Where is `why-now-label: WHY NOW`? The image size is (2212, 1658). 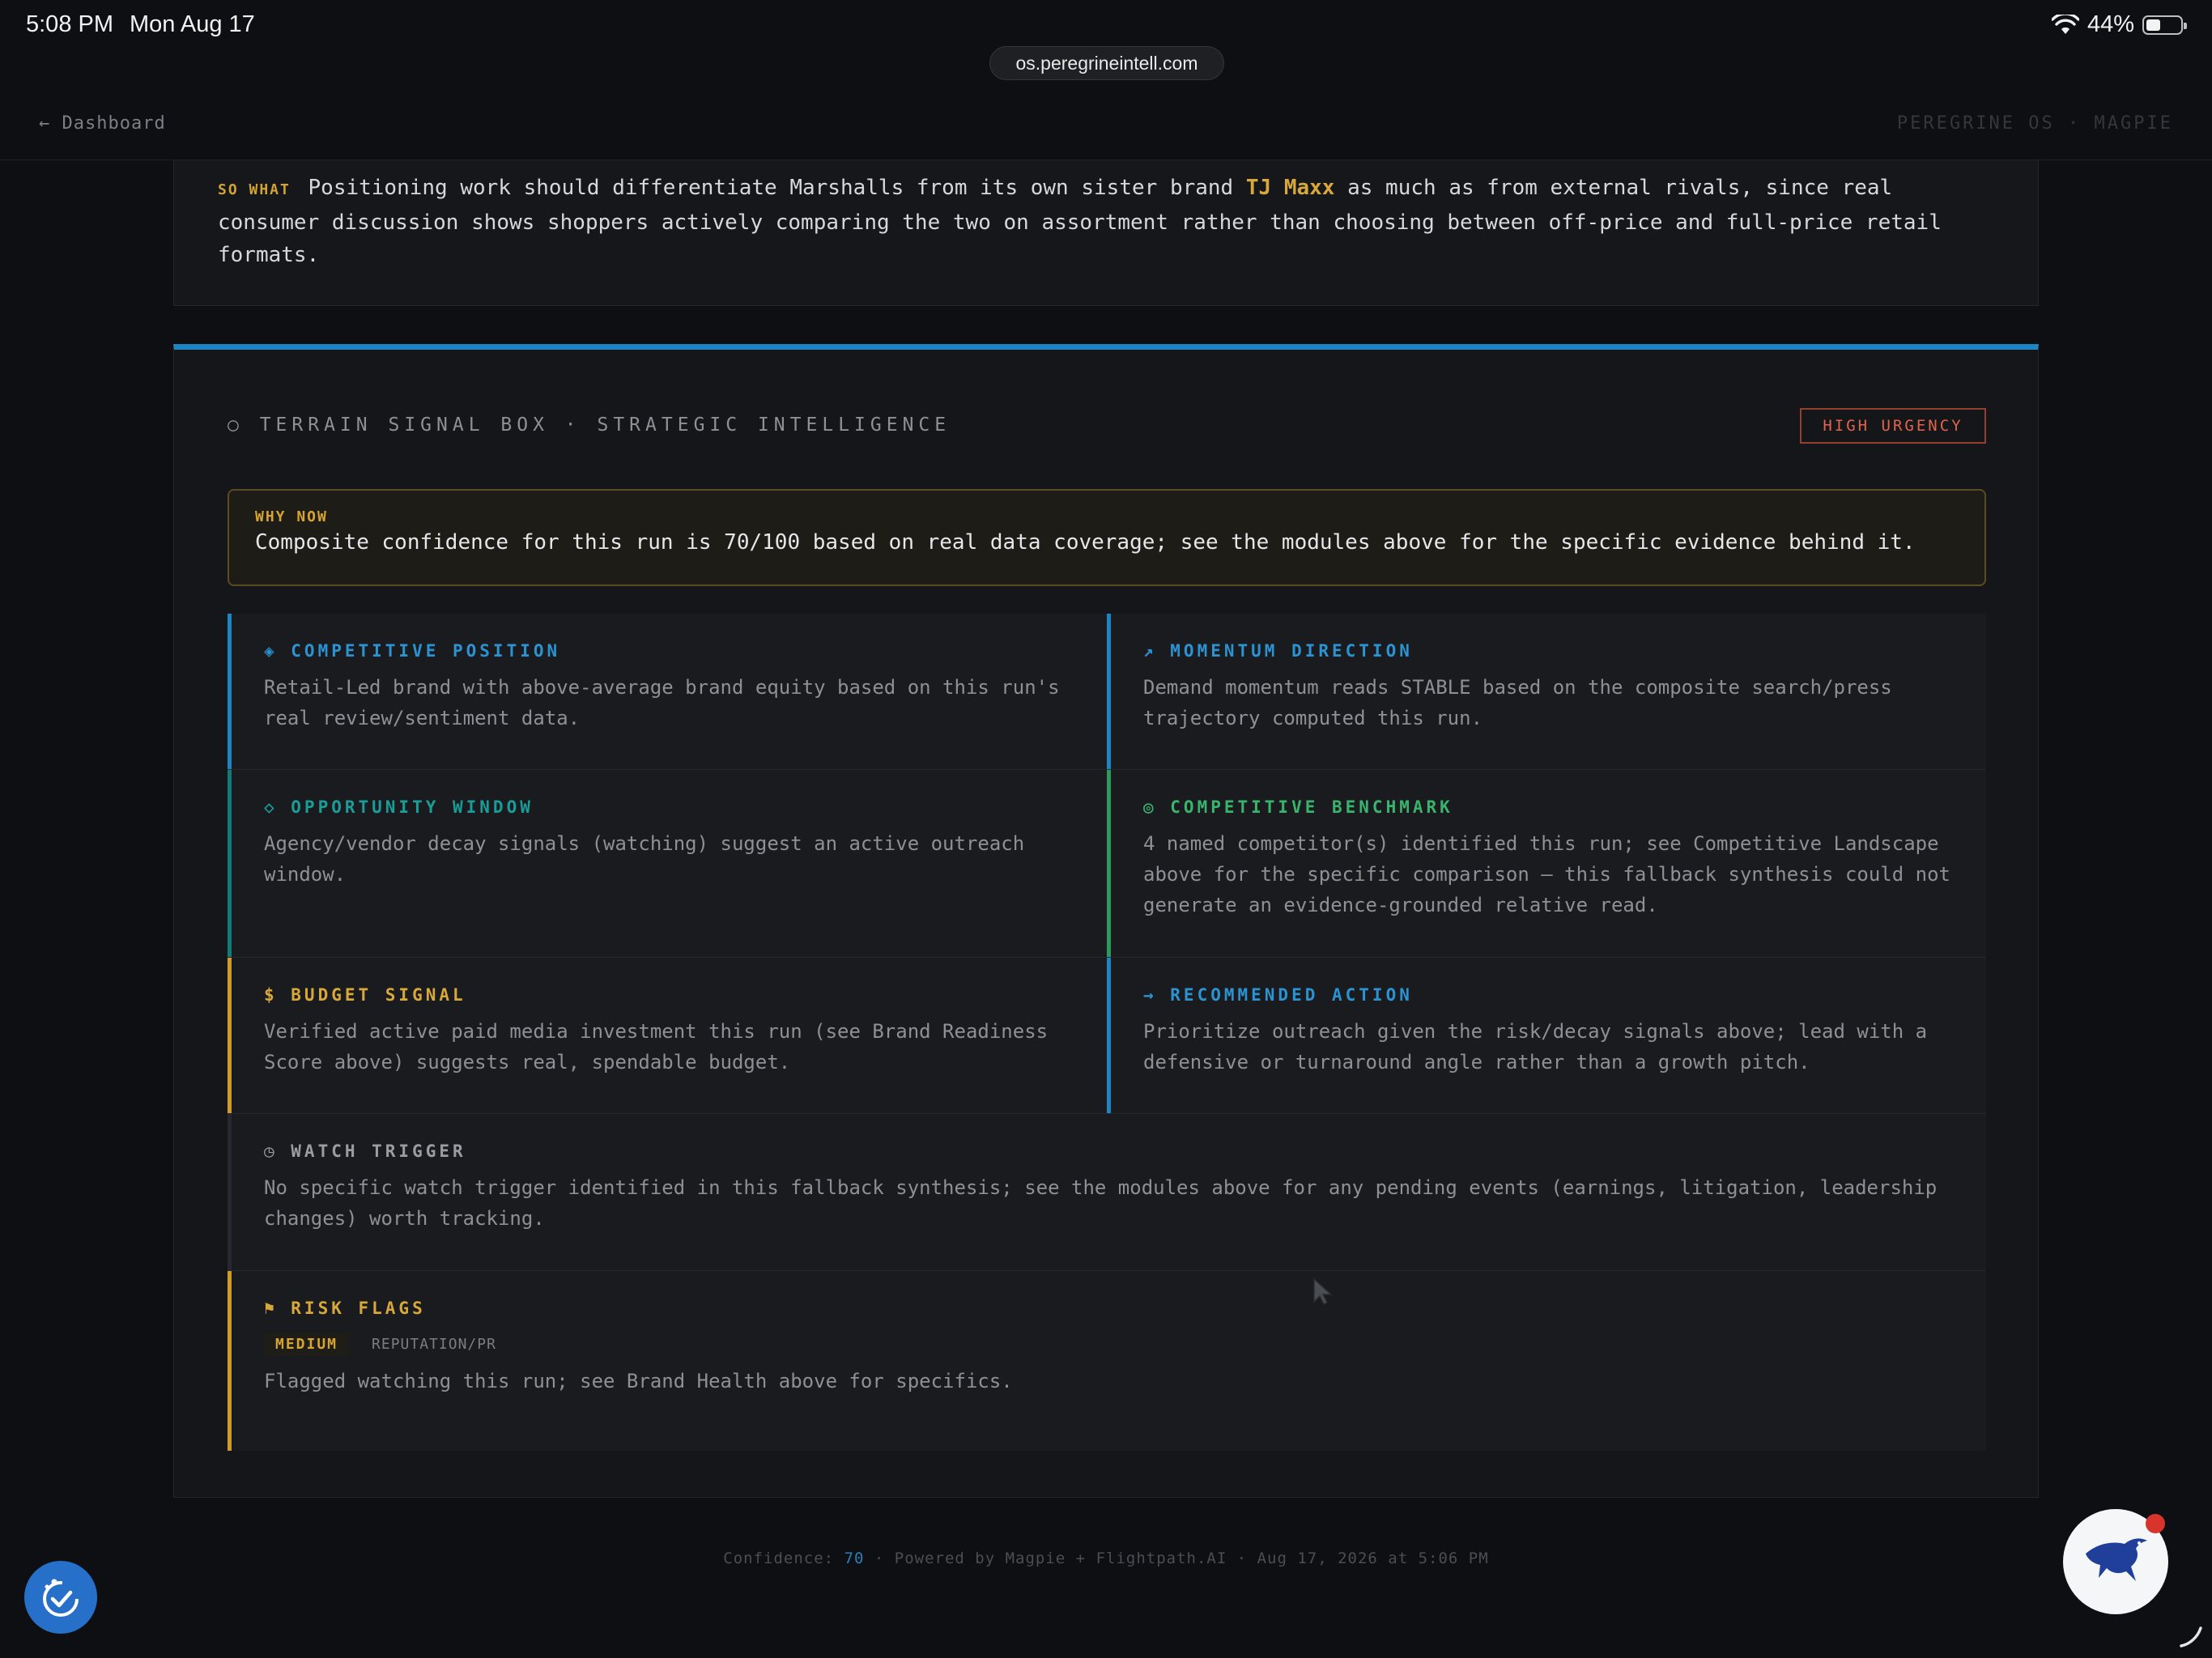
why-now-label: WHY NOW is located at coordinates (291, 516).